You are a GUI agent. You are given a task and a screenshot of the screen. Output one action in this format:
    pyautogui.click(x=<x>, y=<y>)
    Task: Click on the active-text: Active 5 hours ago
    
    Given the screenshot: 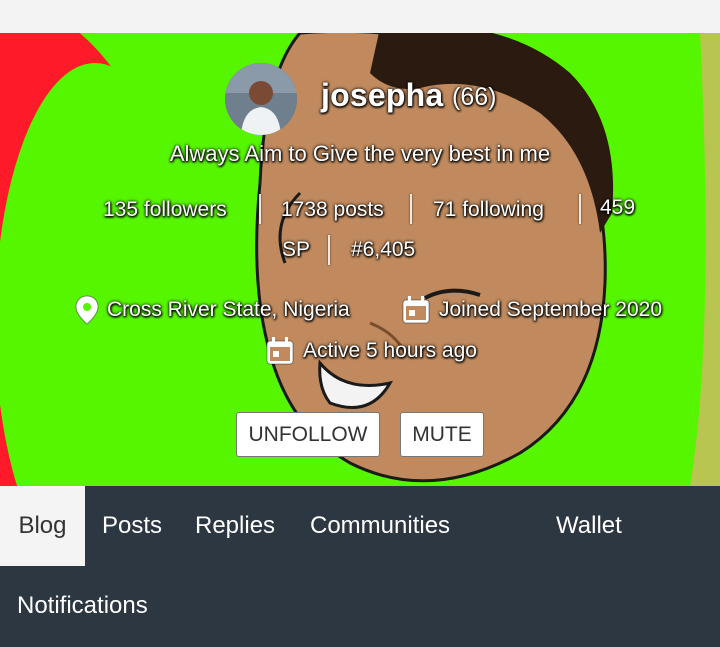 What is the action you would take?
    pyautogui.click(x=390, y=350)
    